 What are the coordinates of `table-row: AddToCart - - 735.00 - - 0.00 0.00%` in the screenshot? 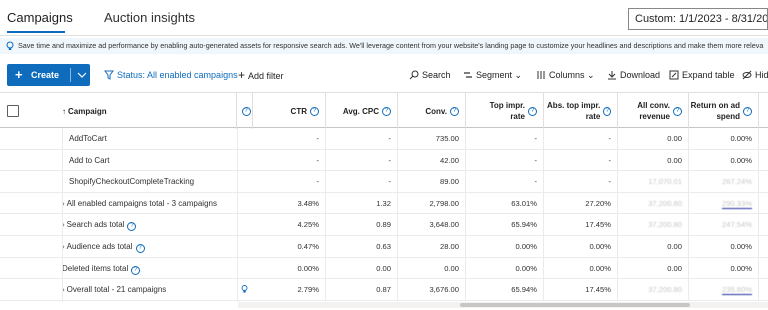 It's located at (384, 139).